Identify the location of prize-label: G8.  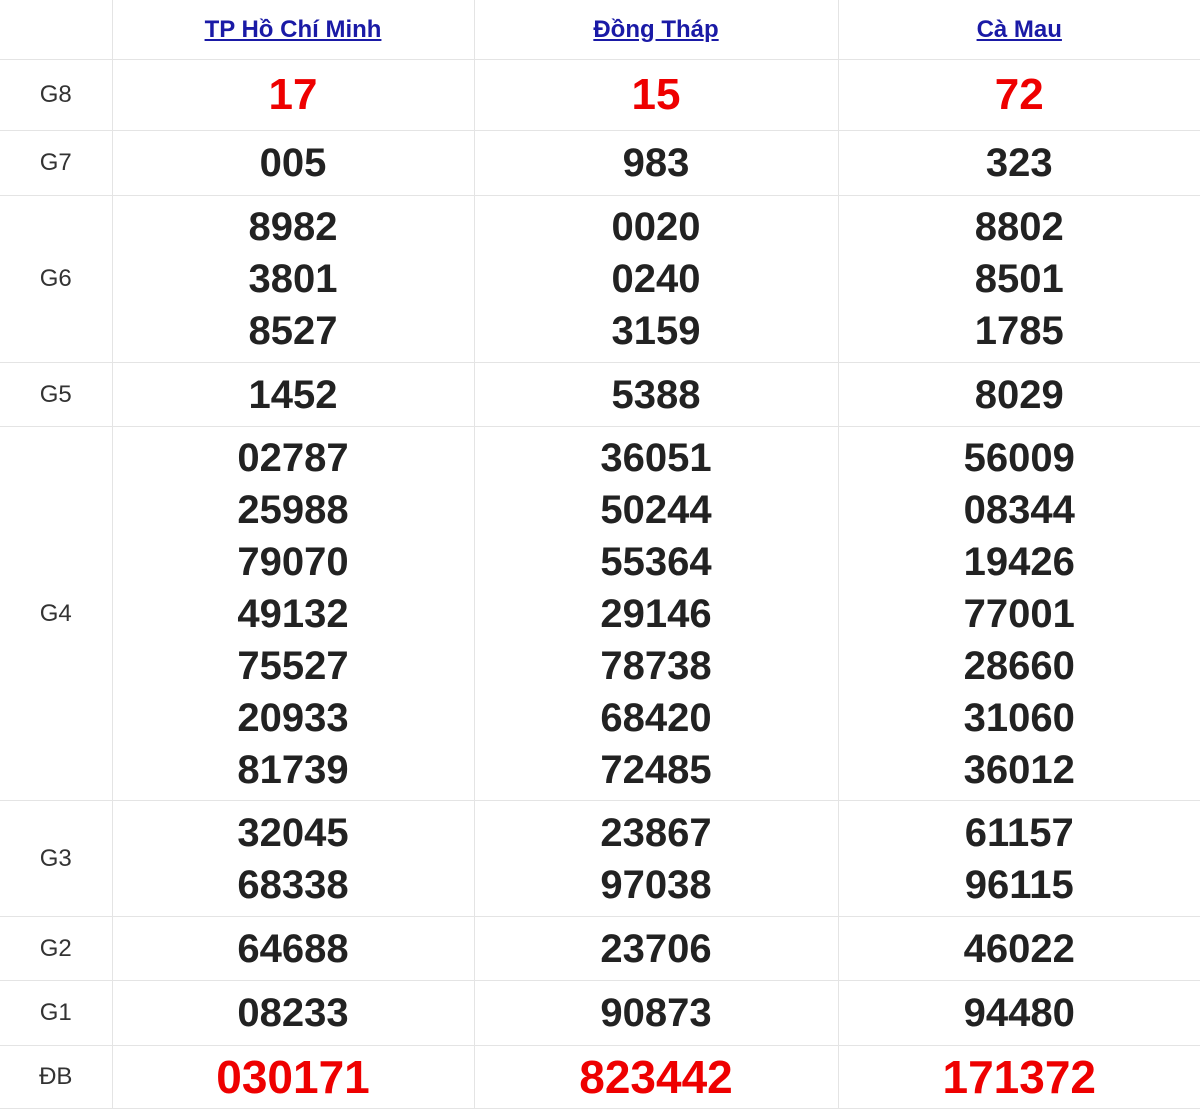
(56, 95).